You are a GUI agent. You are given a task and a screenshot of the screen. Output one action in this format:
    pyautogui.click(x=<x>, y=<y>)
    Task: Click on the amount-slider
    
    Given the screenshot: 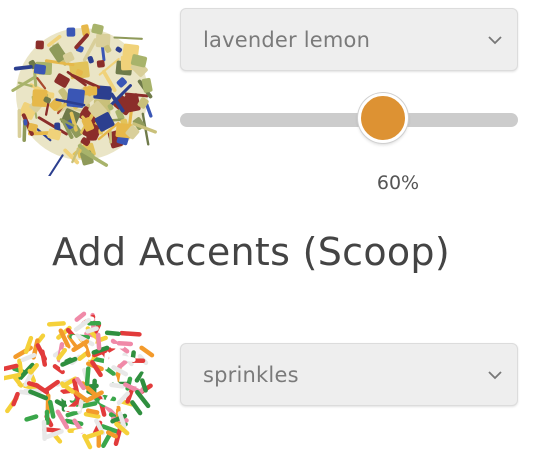 What is the action you would take?
    pyautogui.click(x=349, y=118)
    